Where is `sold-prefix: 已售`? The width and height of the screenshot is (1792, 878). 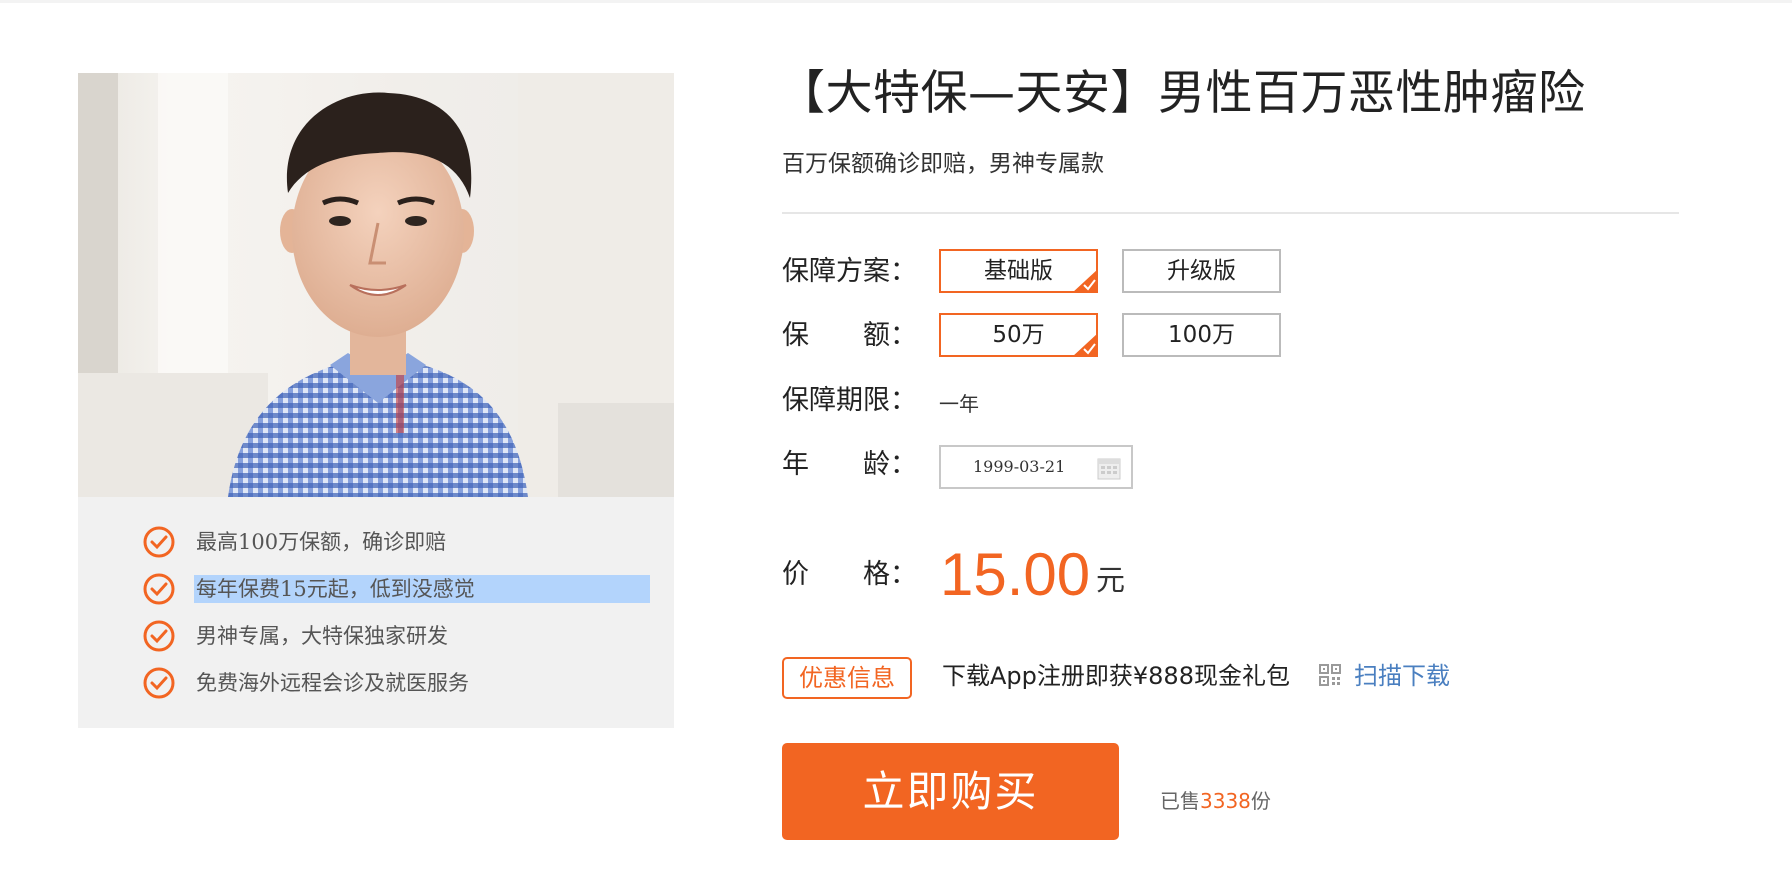
sold-prefix: 已售 is located at coordinates (1180, 801).